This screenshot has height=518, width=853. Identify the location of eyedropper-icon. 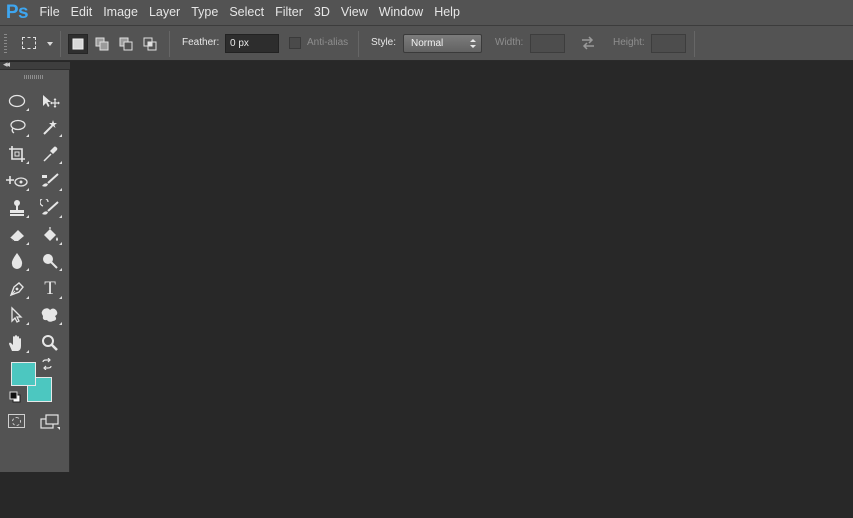
(50, 154).